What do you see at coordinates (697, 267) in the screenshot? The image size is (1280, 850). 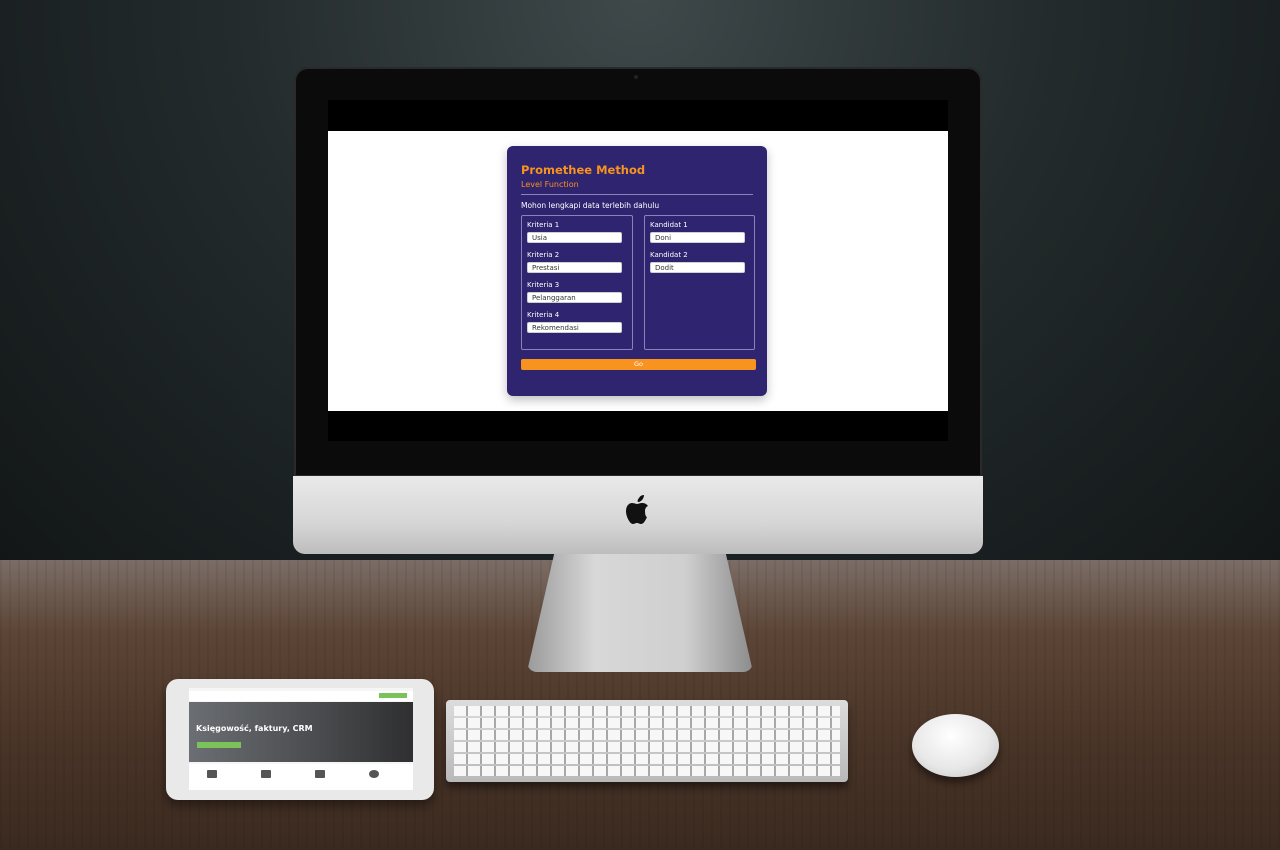 I see `candidate-input-2: Dodit` at bounding box center [697, 267].